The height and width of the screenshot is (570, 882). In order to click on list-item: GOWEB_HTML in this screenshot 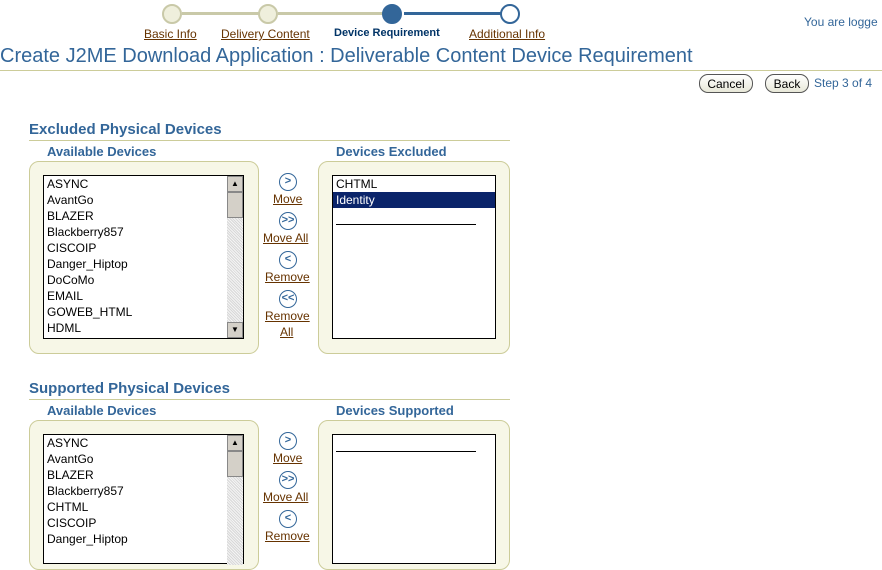, I will do `click(143, 312)`.